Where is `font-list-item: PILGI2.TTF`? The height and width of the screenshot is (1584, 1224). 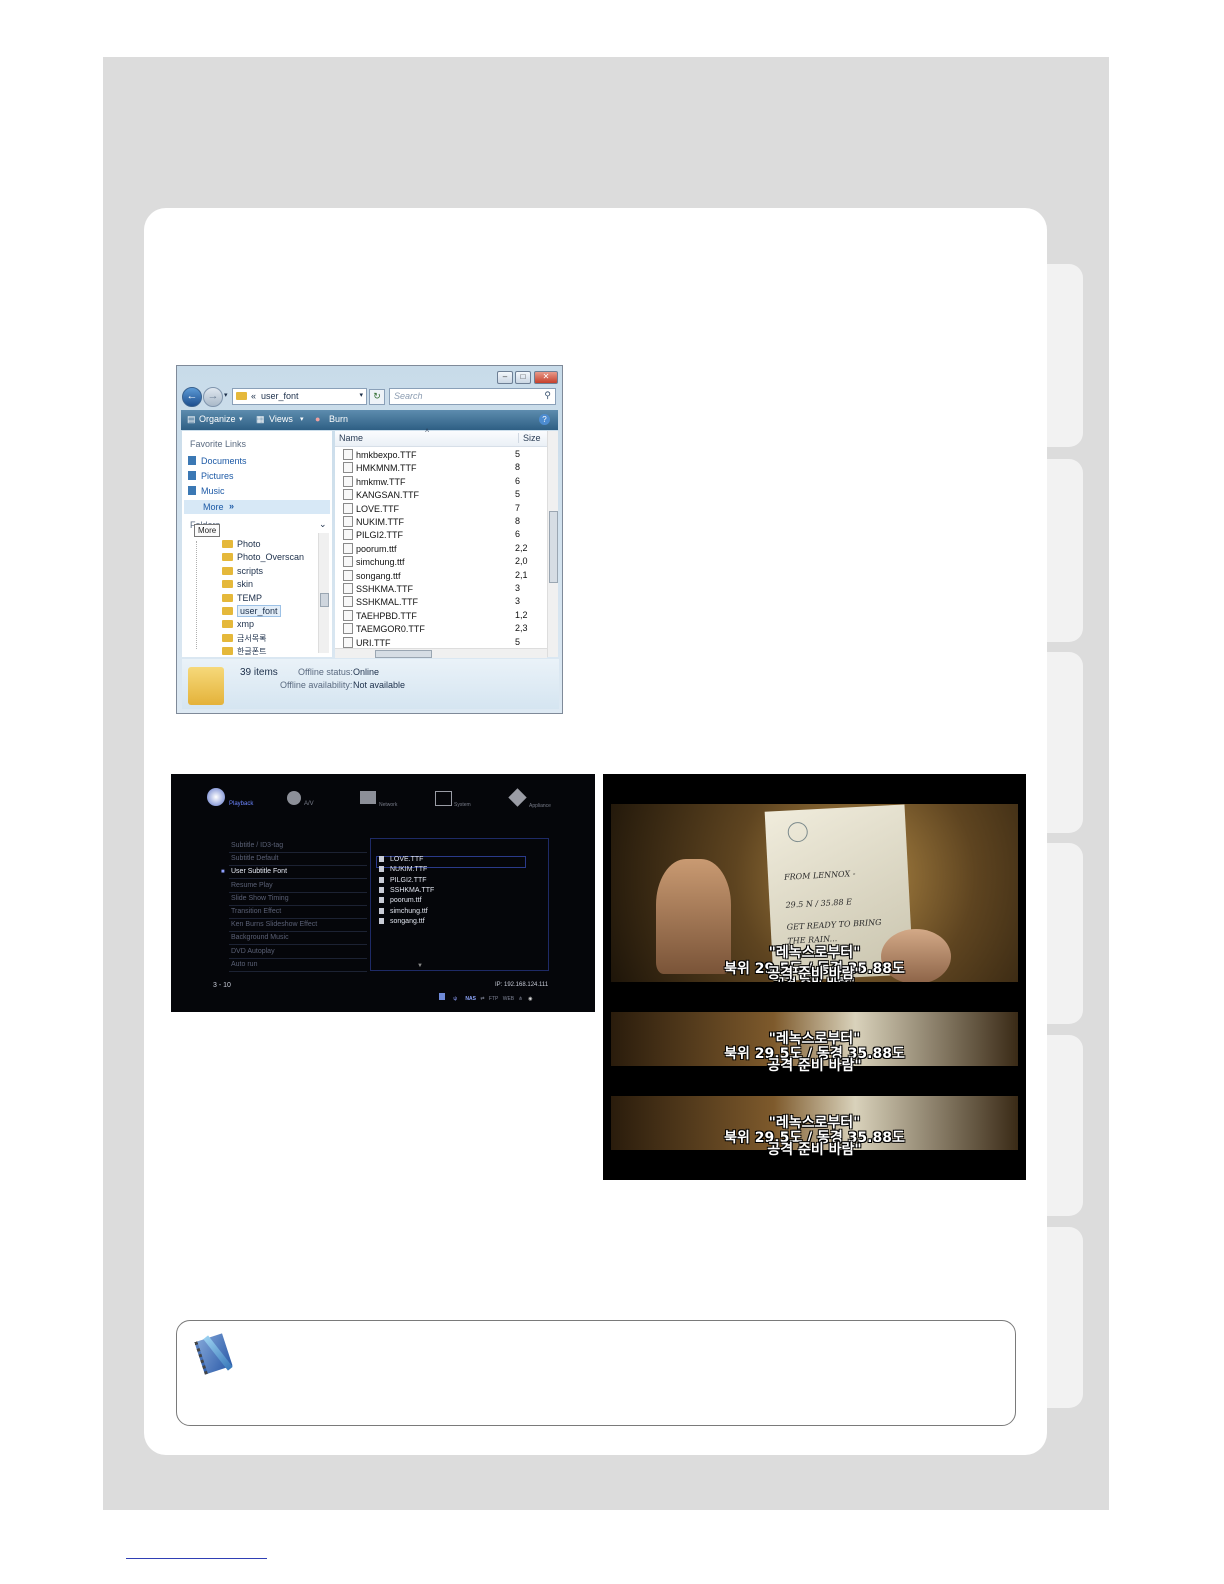 font-list-item: PILGI2.TTF is located at coordinates (403, 880).